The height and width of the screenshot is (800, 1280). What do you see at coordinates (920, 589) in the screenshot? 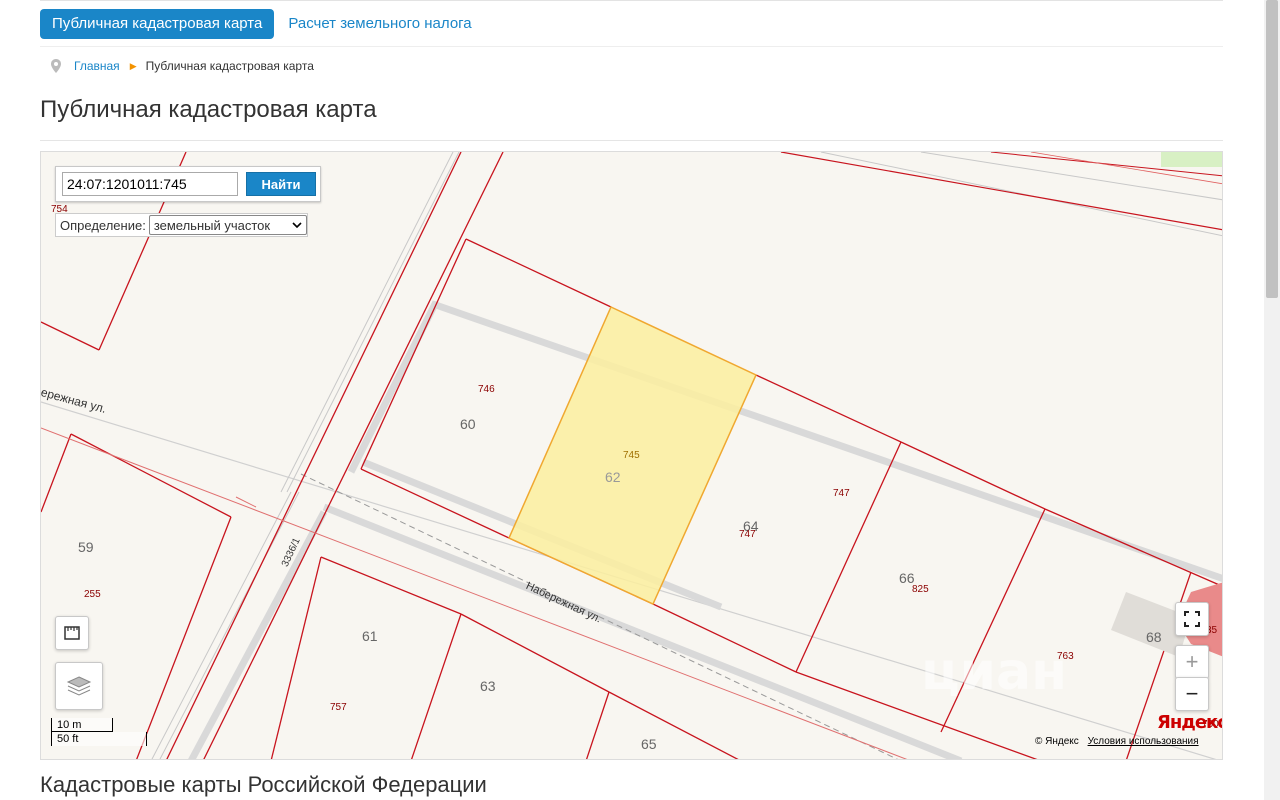
I see `cadastral-number: 825` at bounding box center [920, 589].